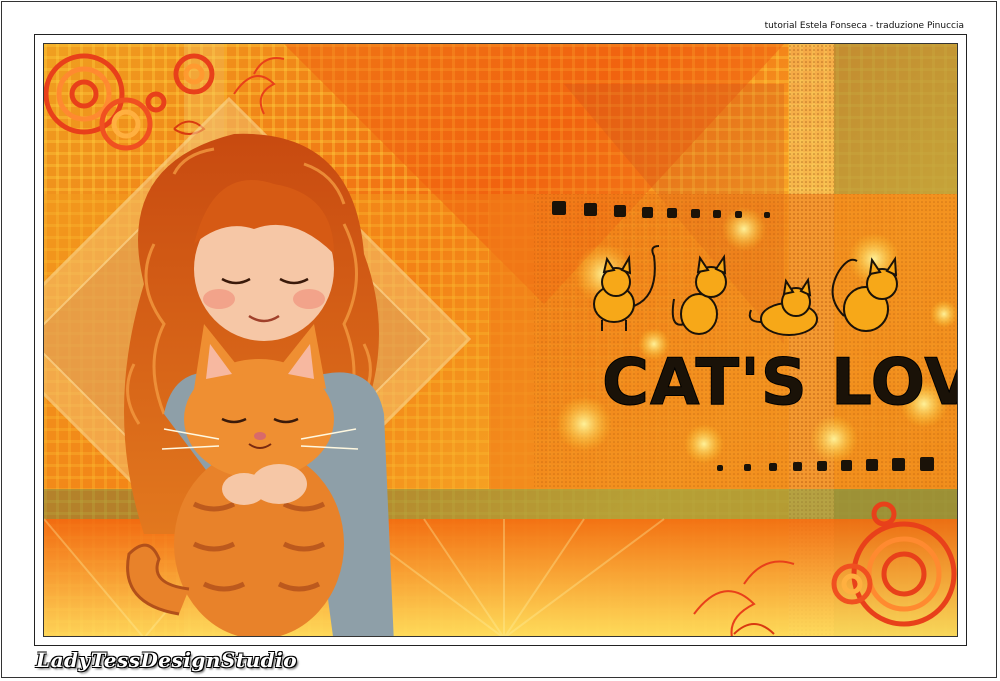  I want to click on title-text: CAT'S LOVER, so click(780, 383).